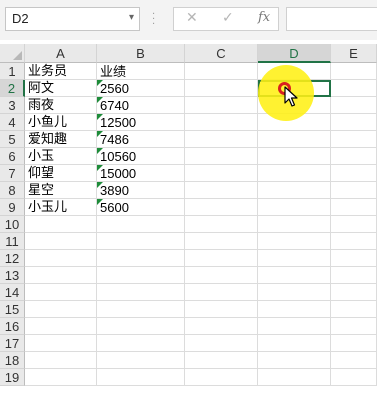 The image size is (377, 408). Describe the element at coordinates (61, 326) in the screenshot. I see `cell-a16` at that location.